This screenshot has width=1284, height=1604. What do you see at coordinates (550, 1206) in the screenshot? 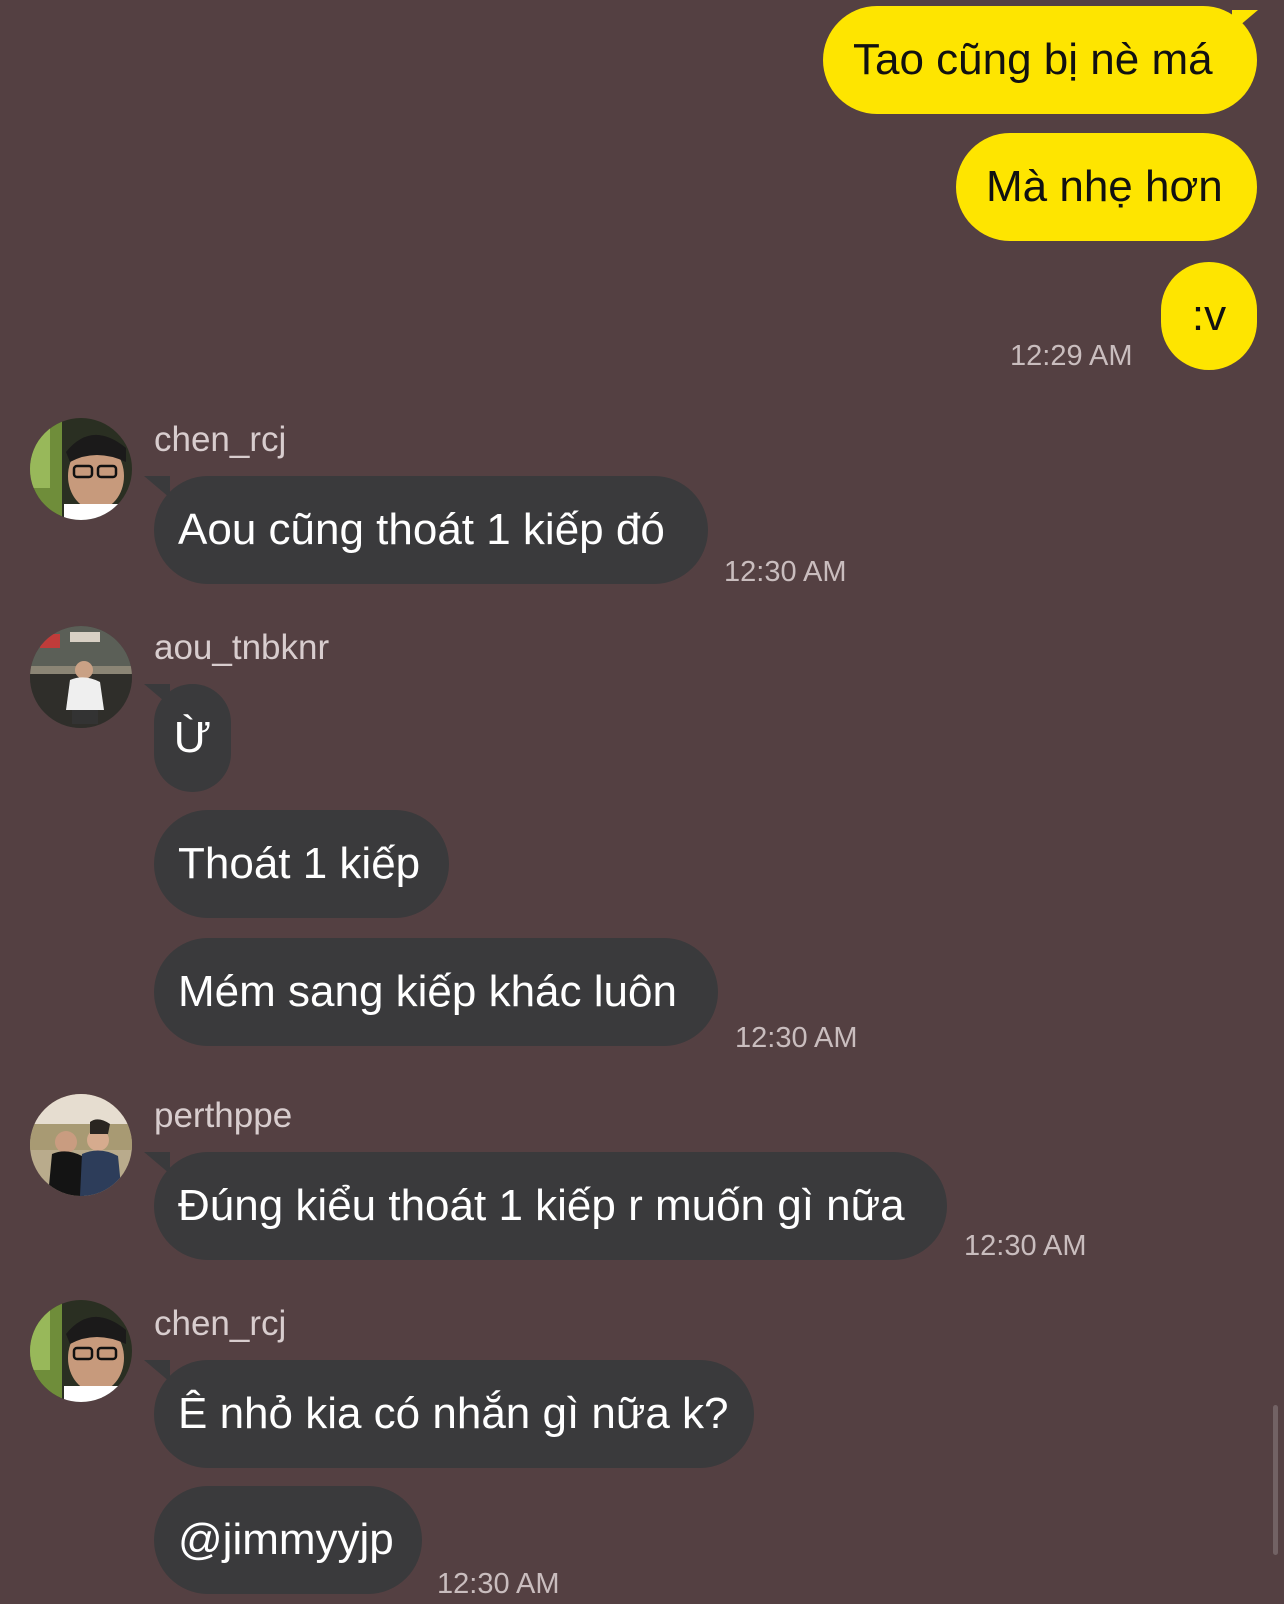
I see `incoming-message: Đúng kiểu thoát 1 kiếp r muốn gì nữa` at bounding box center [550, 1206].